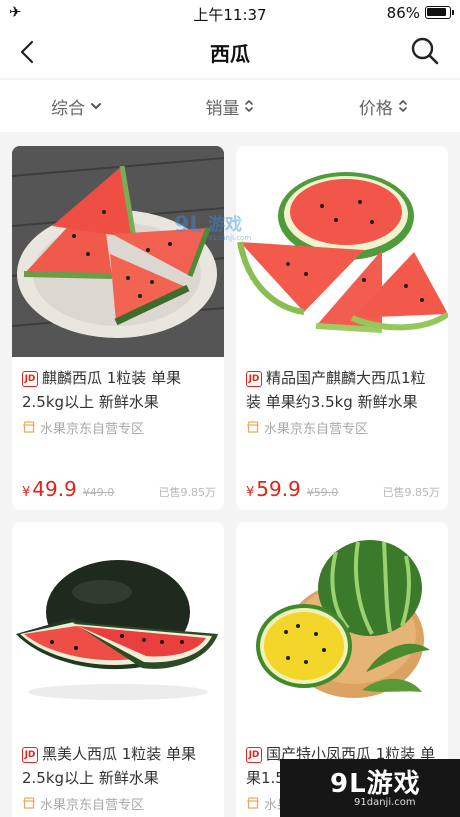  What do you see at coordinates (96, 106) in the screenshot?
I see `chevron-down-icon` at bounding box center [96, 106].